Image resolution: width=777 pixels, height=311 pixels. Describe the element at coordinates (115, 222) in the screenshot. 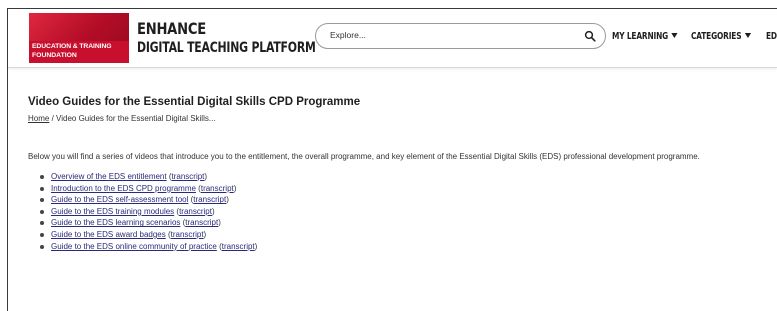

I see `video-link: Guide to the EDS learning scenarios` at that location.